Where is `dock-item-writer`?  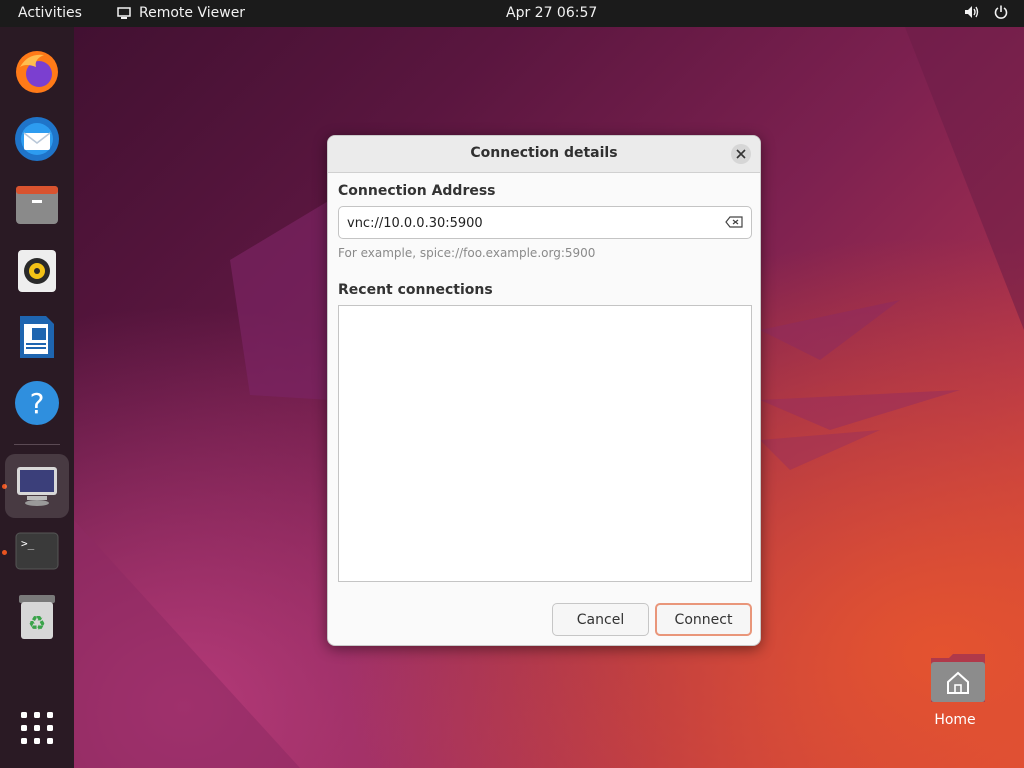
dock-item-writer is located at coordinates (37, 337).